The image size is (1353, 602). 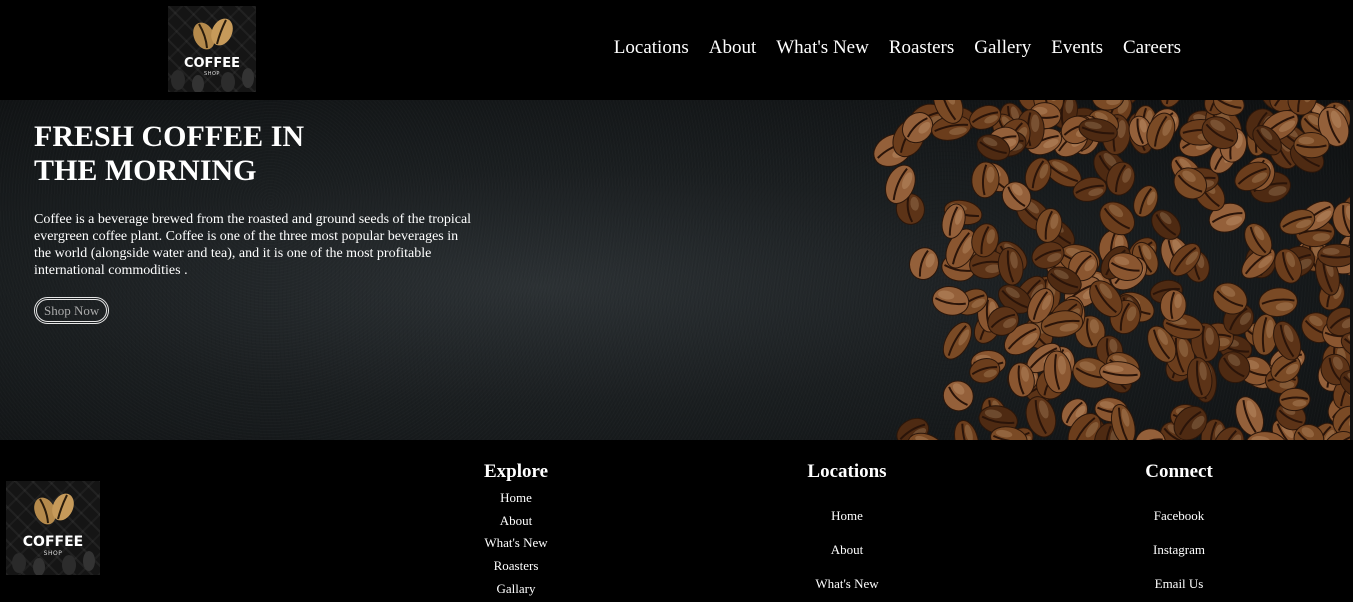 I want to click on footer-link-email: Email Us, so click(x=1179, y=584).